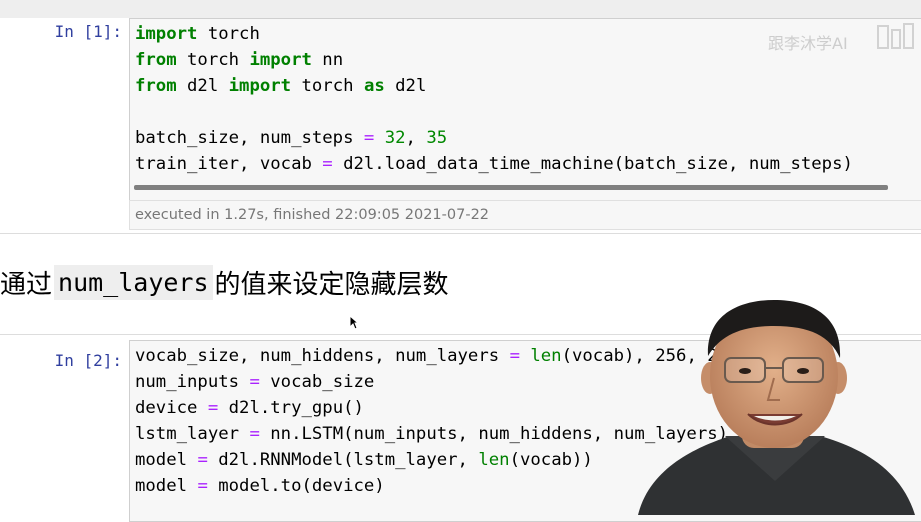 The width and height of the screenshot is (921, 522). I want to click on code-line: from torch import nn, so click(239, 60).